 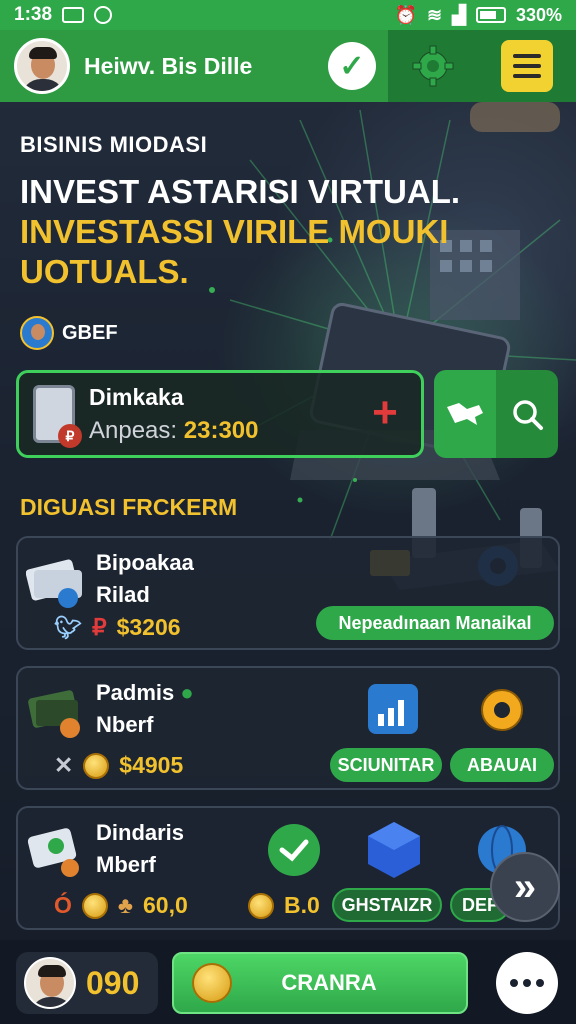 I want to click on author-chip: GBEF, so click(x=69, y=333).